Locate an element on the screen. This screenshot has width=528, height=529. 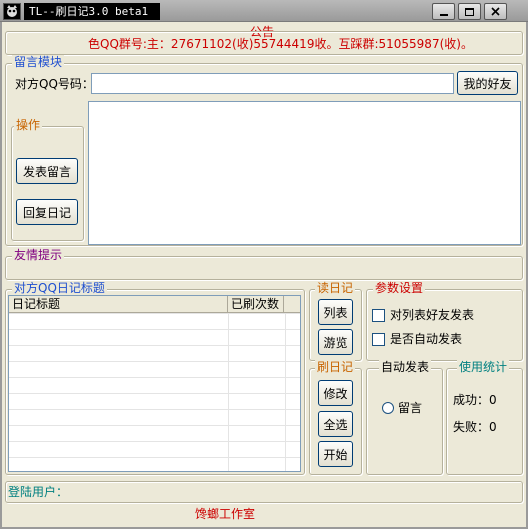
qq-number-label: 对方QQ号码： is located at coordinates (54, 84).